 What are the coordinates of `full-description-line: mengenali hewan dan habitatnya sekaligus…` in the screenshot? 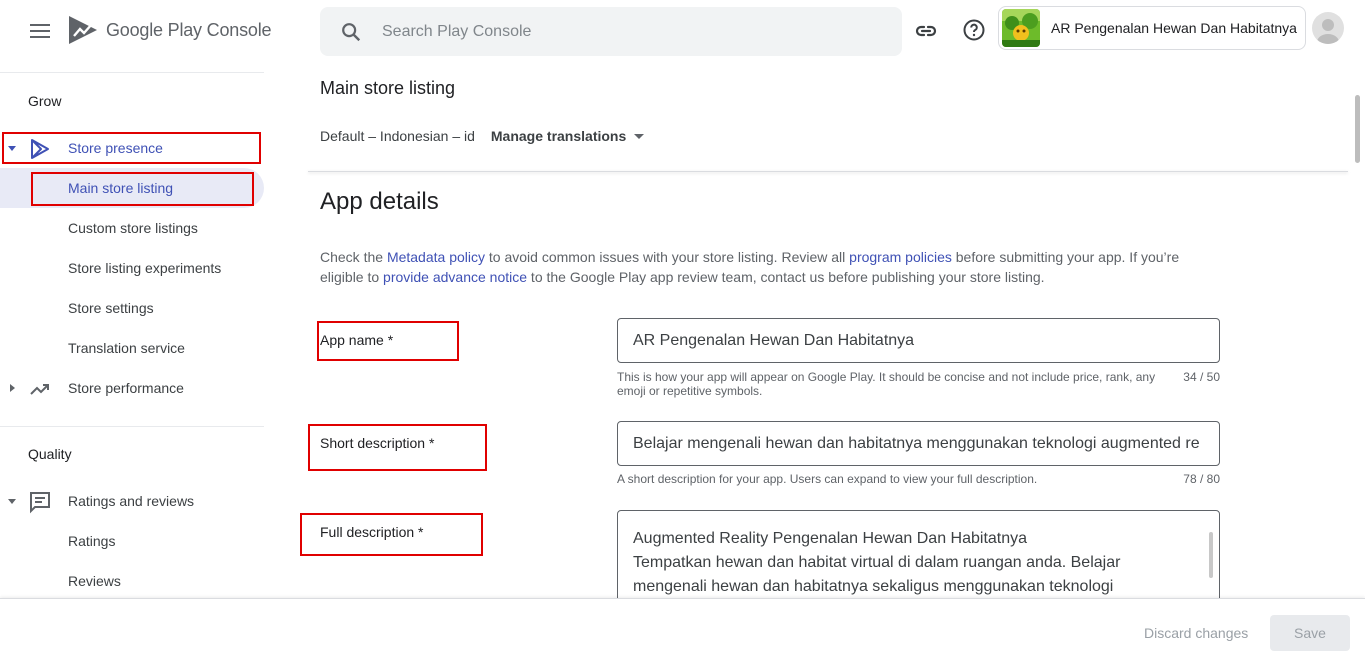 It's located at (873, 586).